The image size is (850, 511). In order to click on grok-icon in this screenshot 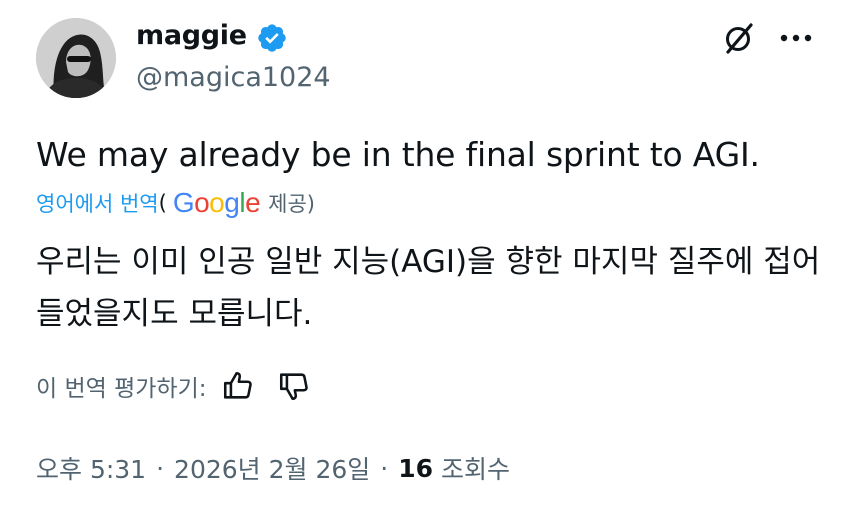, I will do `click(738, 38)`.